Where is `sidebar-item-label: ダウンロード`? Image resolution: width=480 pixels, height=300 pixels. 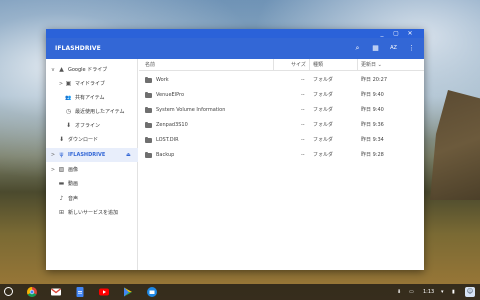 sidebar-item-label: ダウンロード is located at coordinates (83, 140).